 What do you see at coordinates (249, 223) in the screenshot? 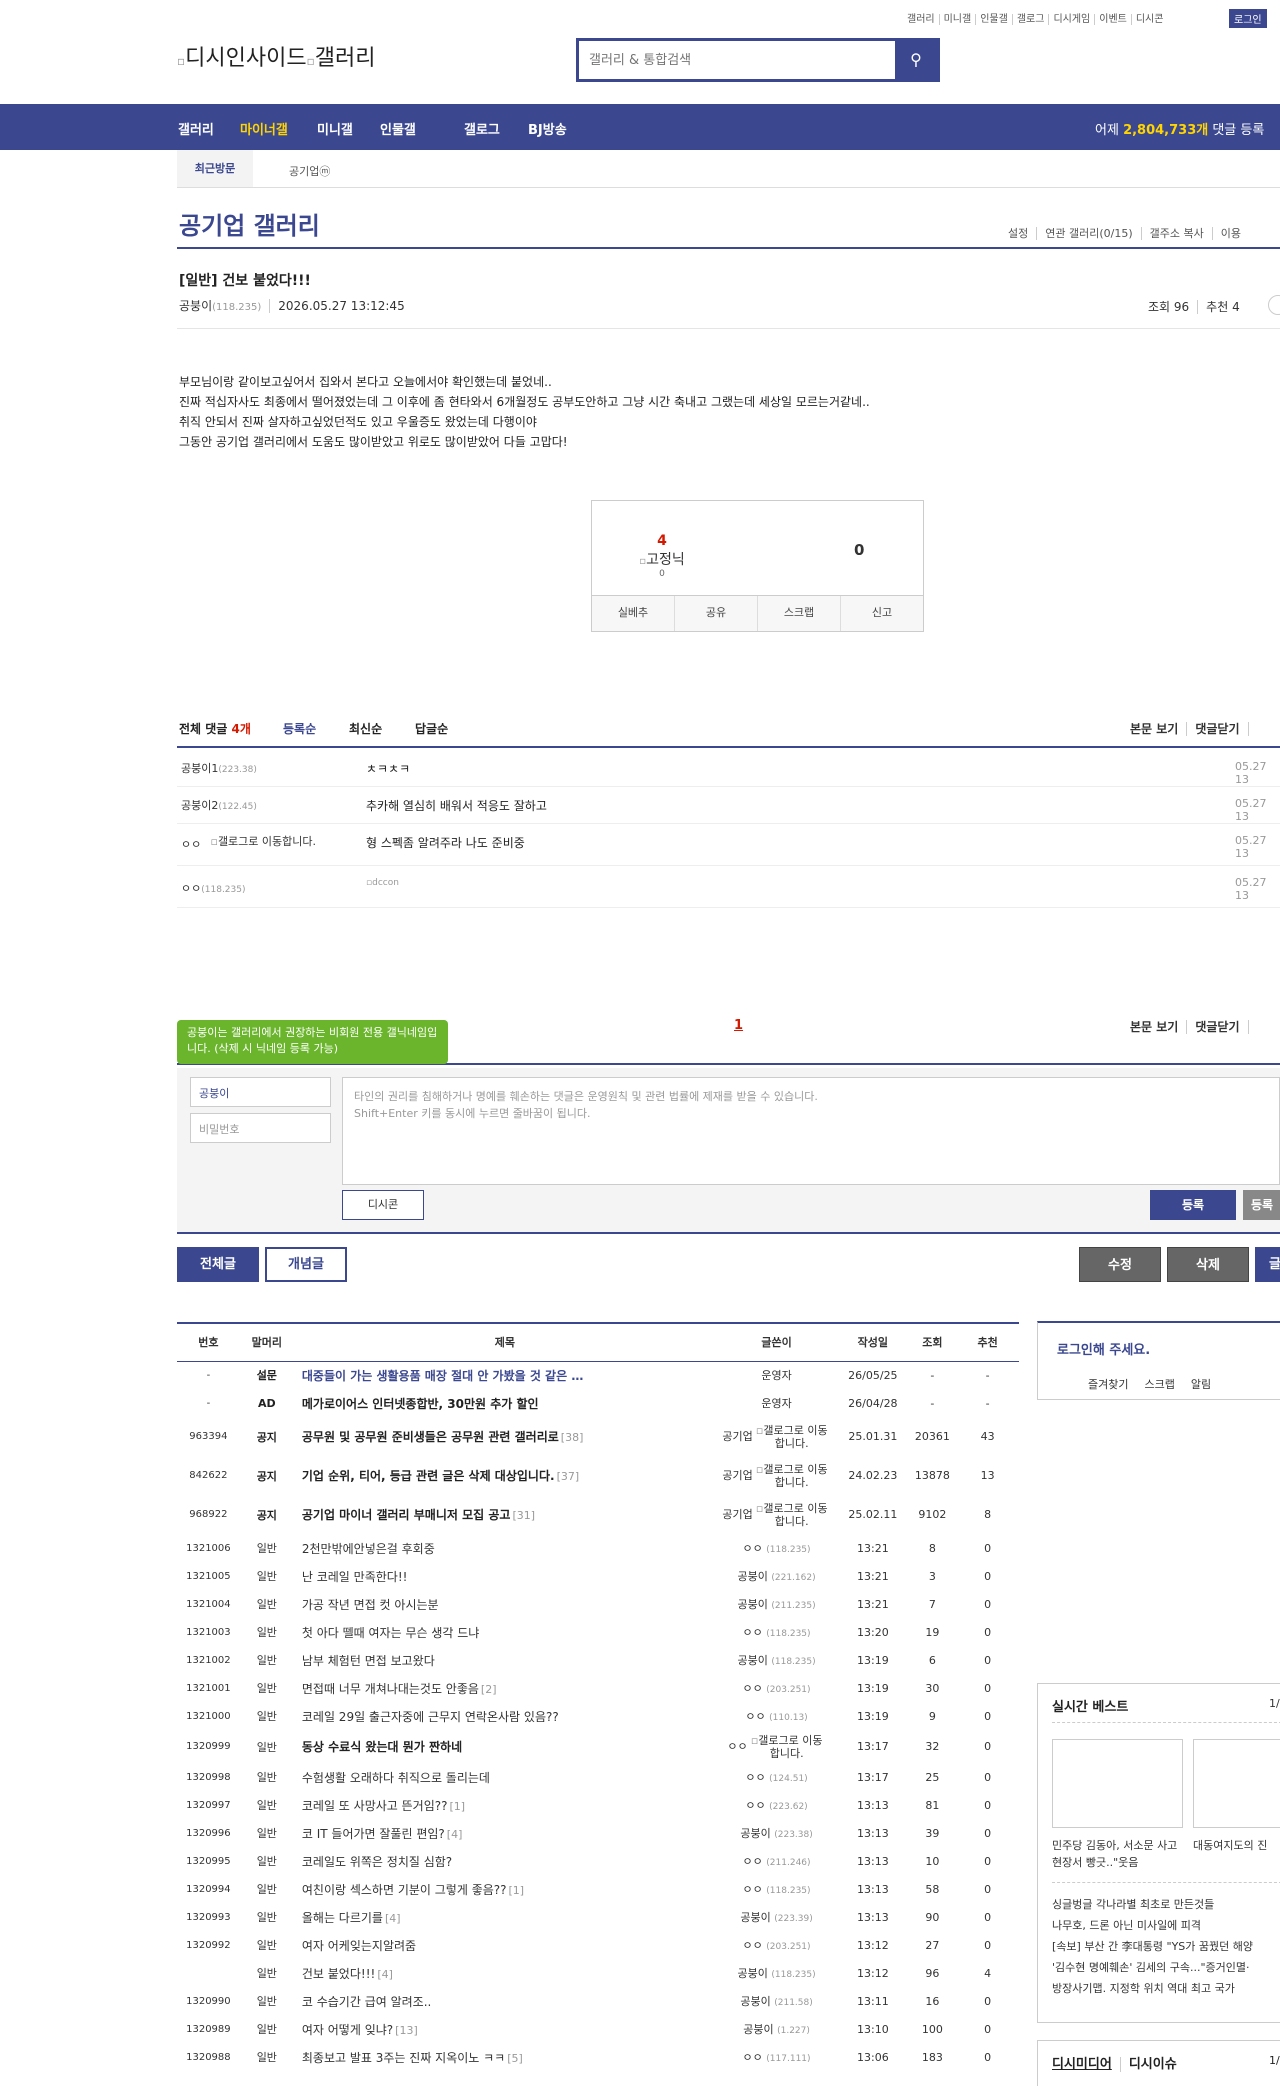
I see `gallery-title: 공기업 갤러리` at bounding box center [249, 223].